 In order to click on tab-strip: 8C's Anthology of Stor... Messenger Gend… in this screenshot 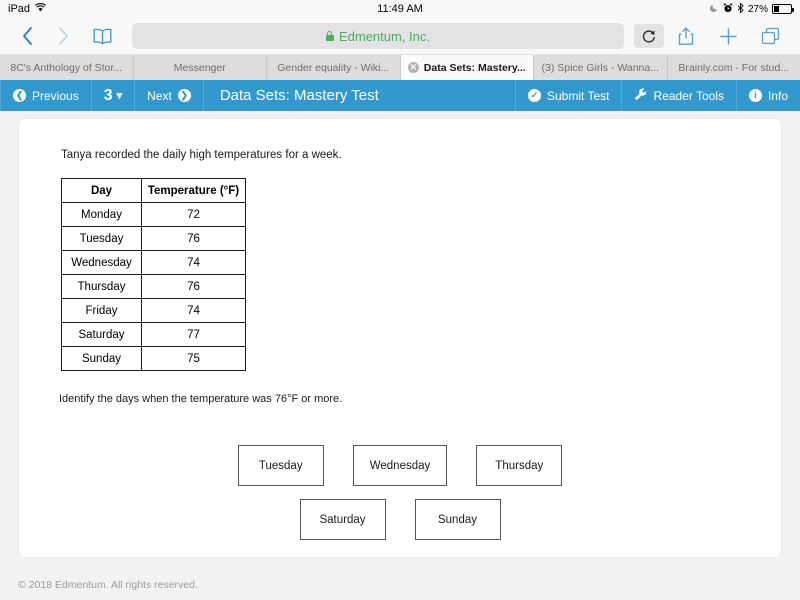, I will do `click(400, 67)`.